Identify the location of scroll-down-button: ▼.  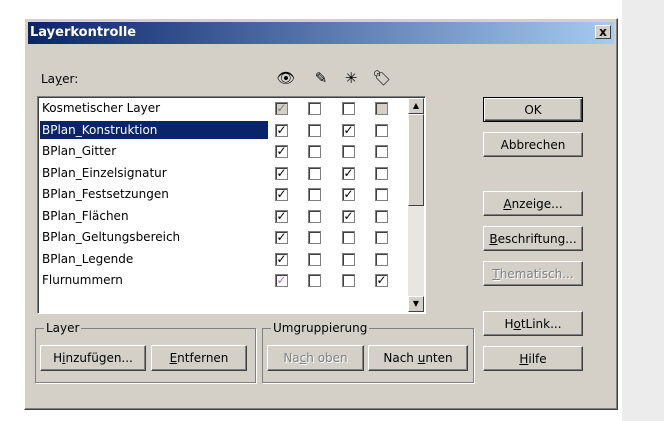
(416, 304).